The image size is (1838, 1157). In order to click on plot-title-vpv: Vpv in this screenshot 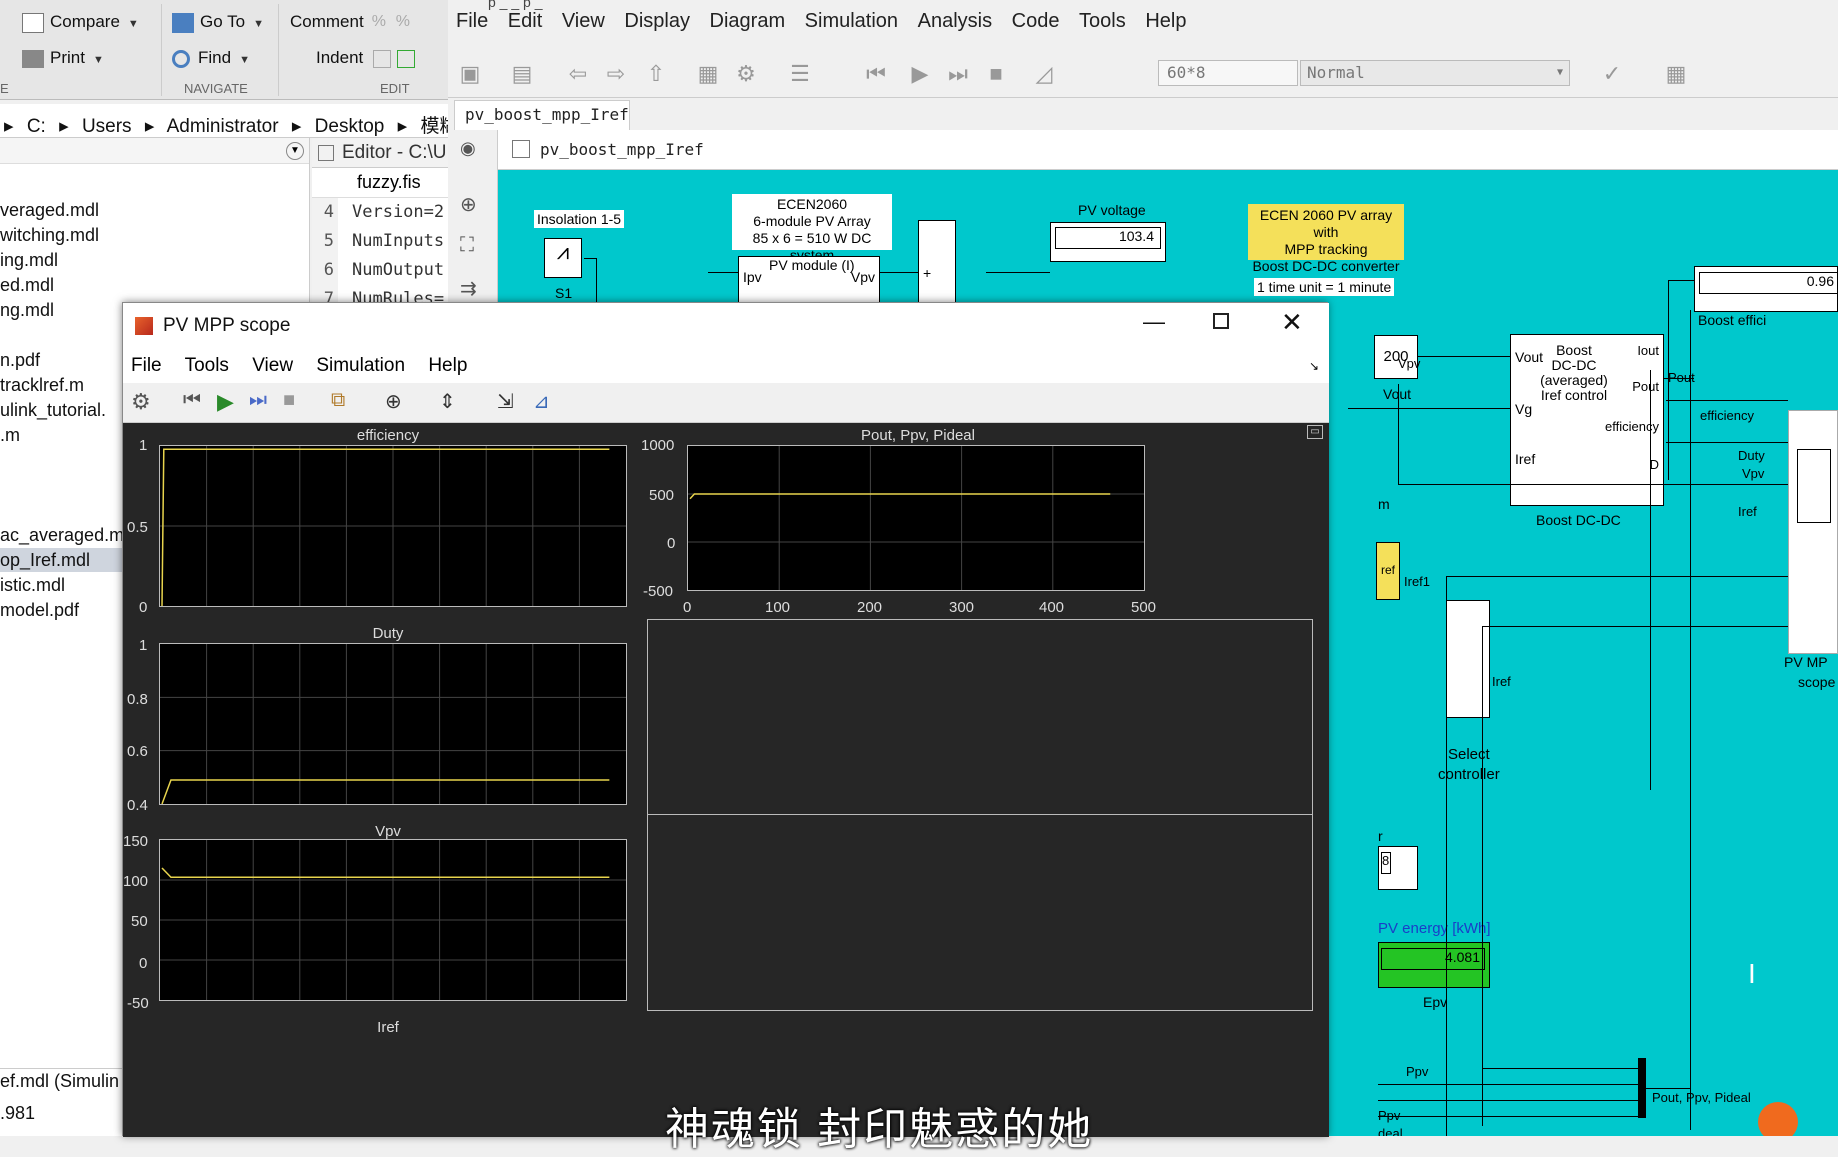, I will do `click(388, 831)`.